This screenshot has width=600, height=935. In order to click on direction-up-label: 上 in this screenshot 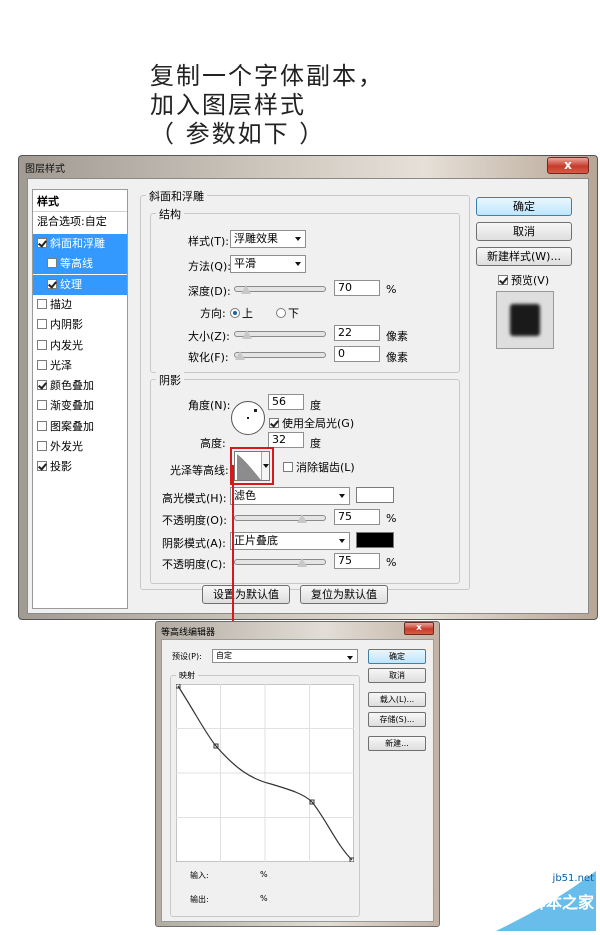, I will do `click(247, 313)`.